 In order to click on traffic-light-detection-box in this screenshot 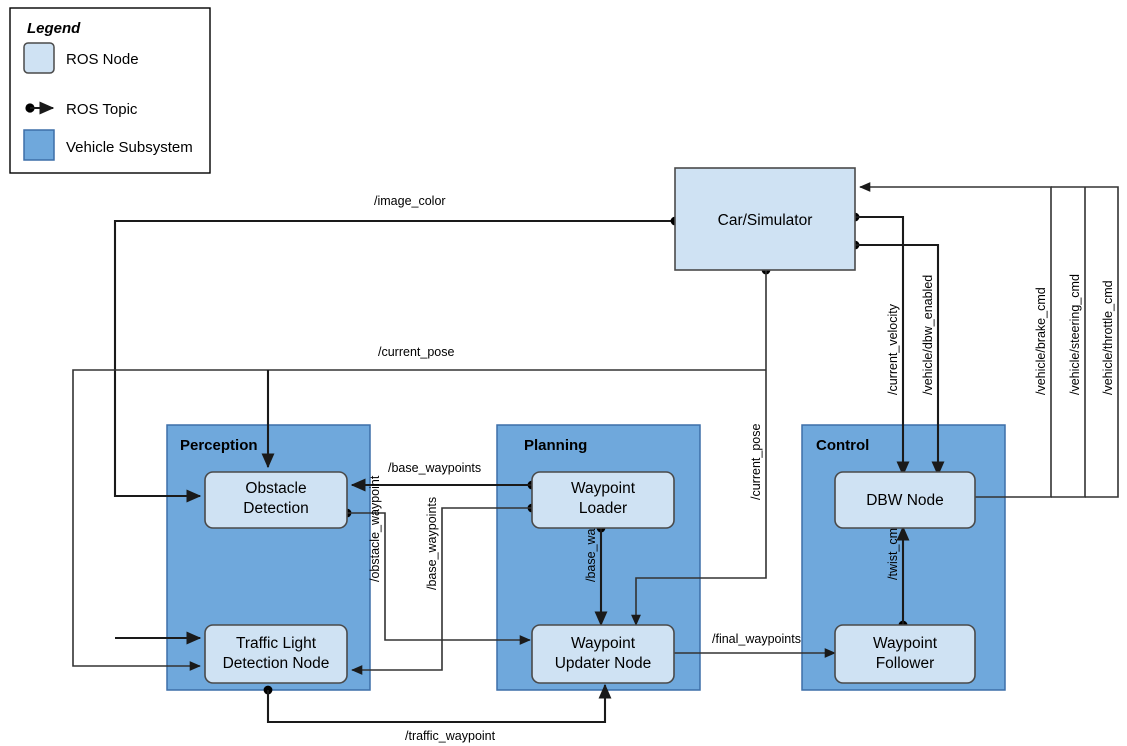, I will do `click(276, 654)`.